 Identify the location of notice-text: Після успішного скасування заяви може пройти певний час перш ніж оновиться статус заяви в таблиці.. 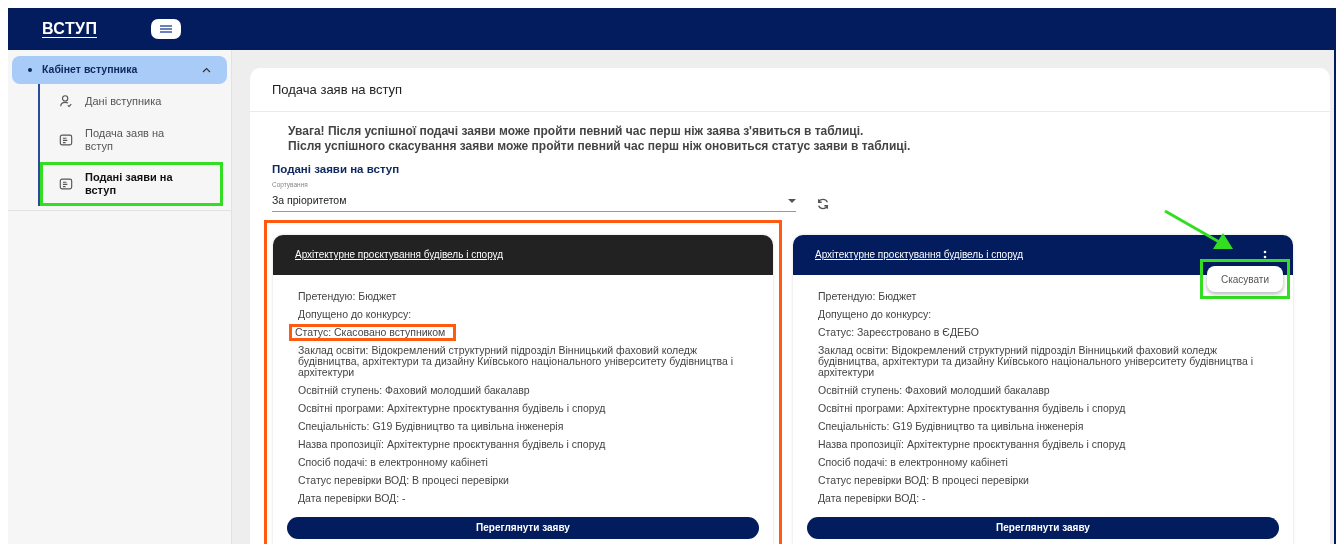
(600, 146).